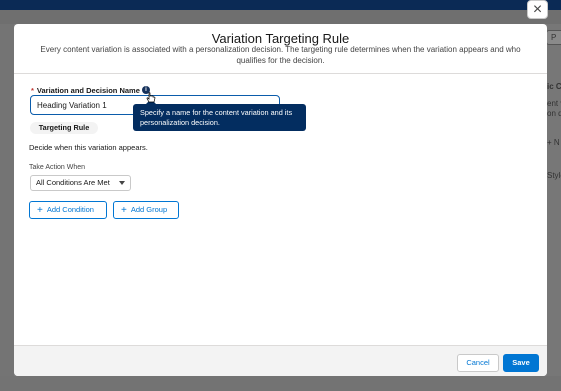 Image resolution: width=561 pixels, height=391 pixels. Describe the element at coordinates (553, 37) in the screenshot. I see `background-button: P` at that location.